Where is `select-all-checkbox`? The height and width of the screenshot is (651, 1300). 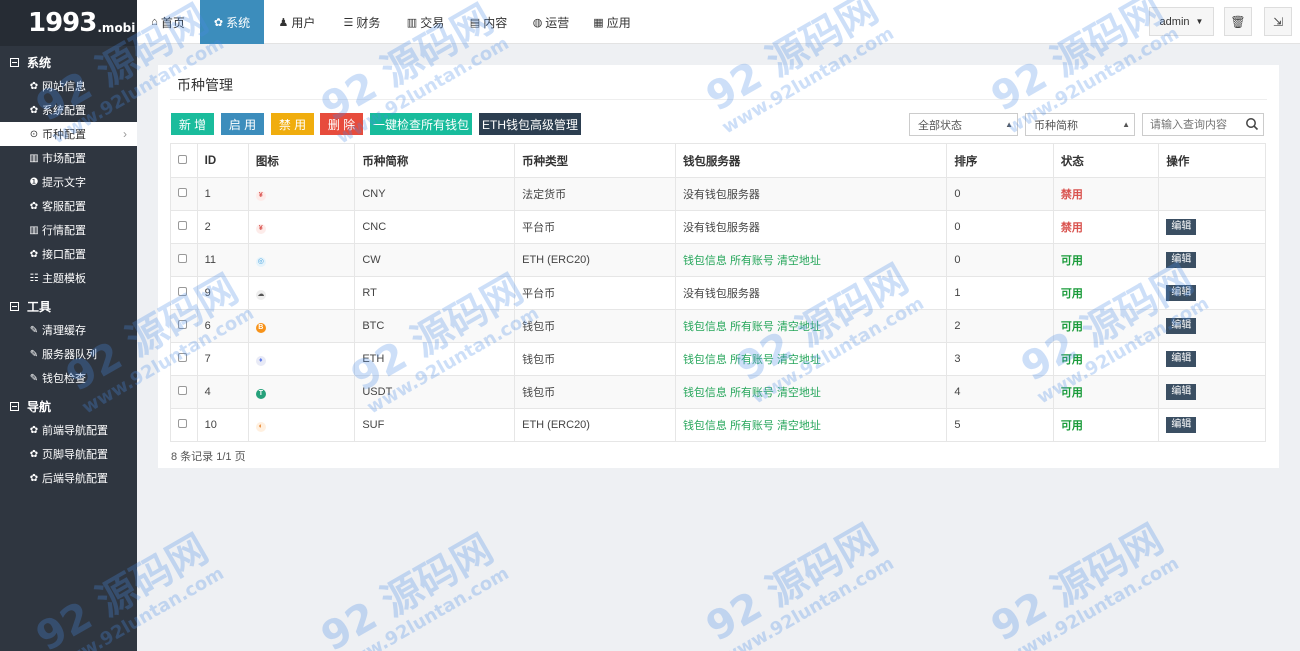
select-all-checkbox is located at coordinates (182, 159).